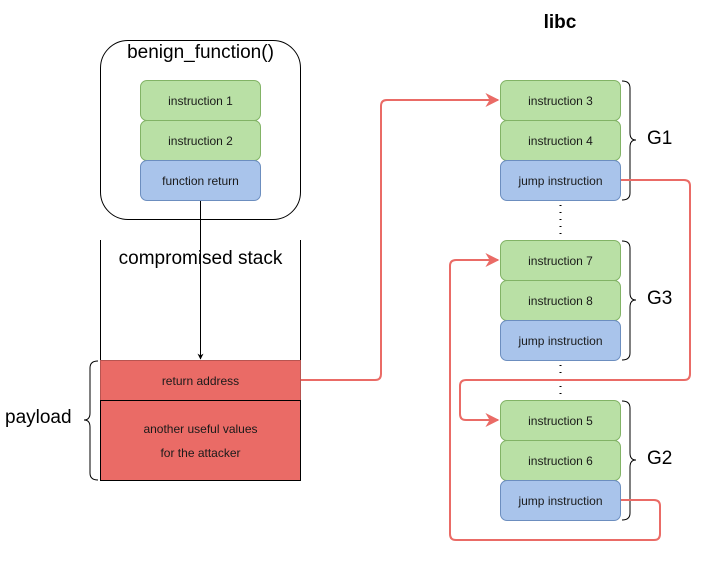 The width and height of the screenshot is (702, 561). I want to click on return-address-label: return address, so click(200, 380).